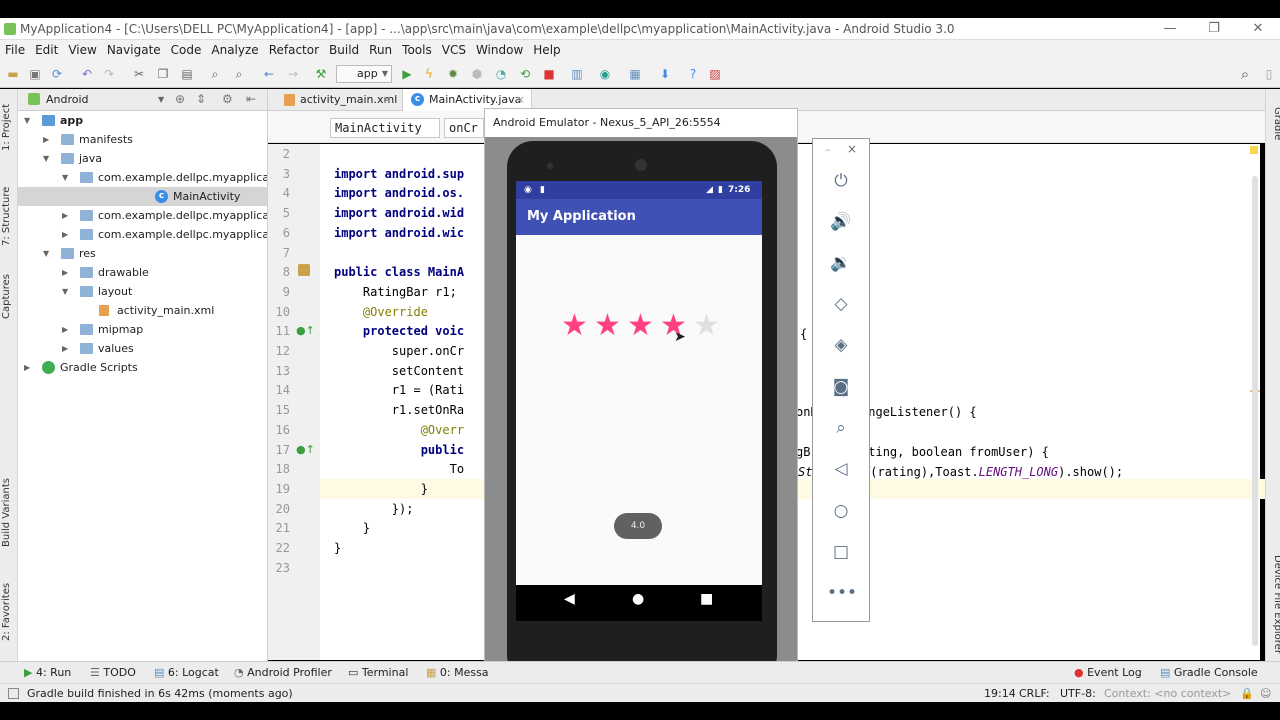 Image resolution: width=1280 pixels, height=720 pixels. Describe the element at coordinates (407, 74) in the screenshot. I see `run-icon: ▶` at that location.